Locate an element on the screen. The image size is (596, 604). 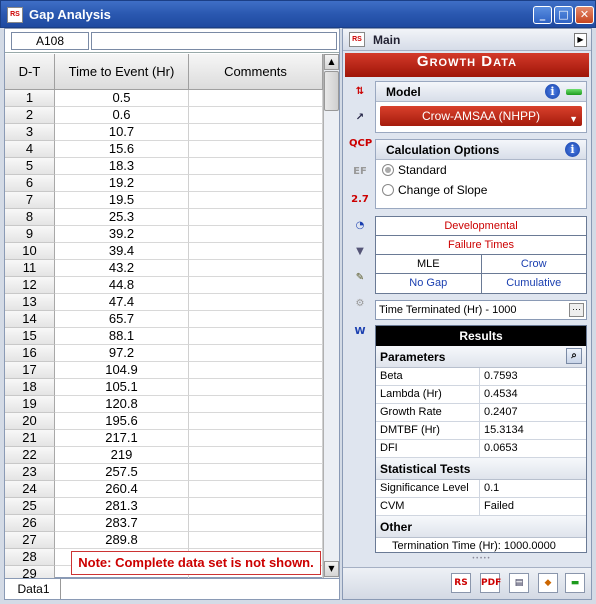
table-row: 25 281.3 is located at coordinates (164, 506).